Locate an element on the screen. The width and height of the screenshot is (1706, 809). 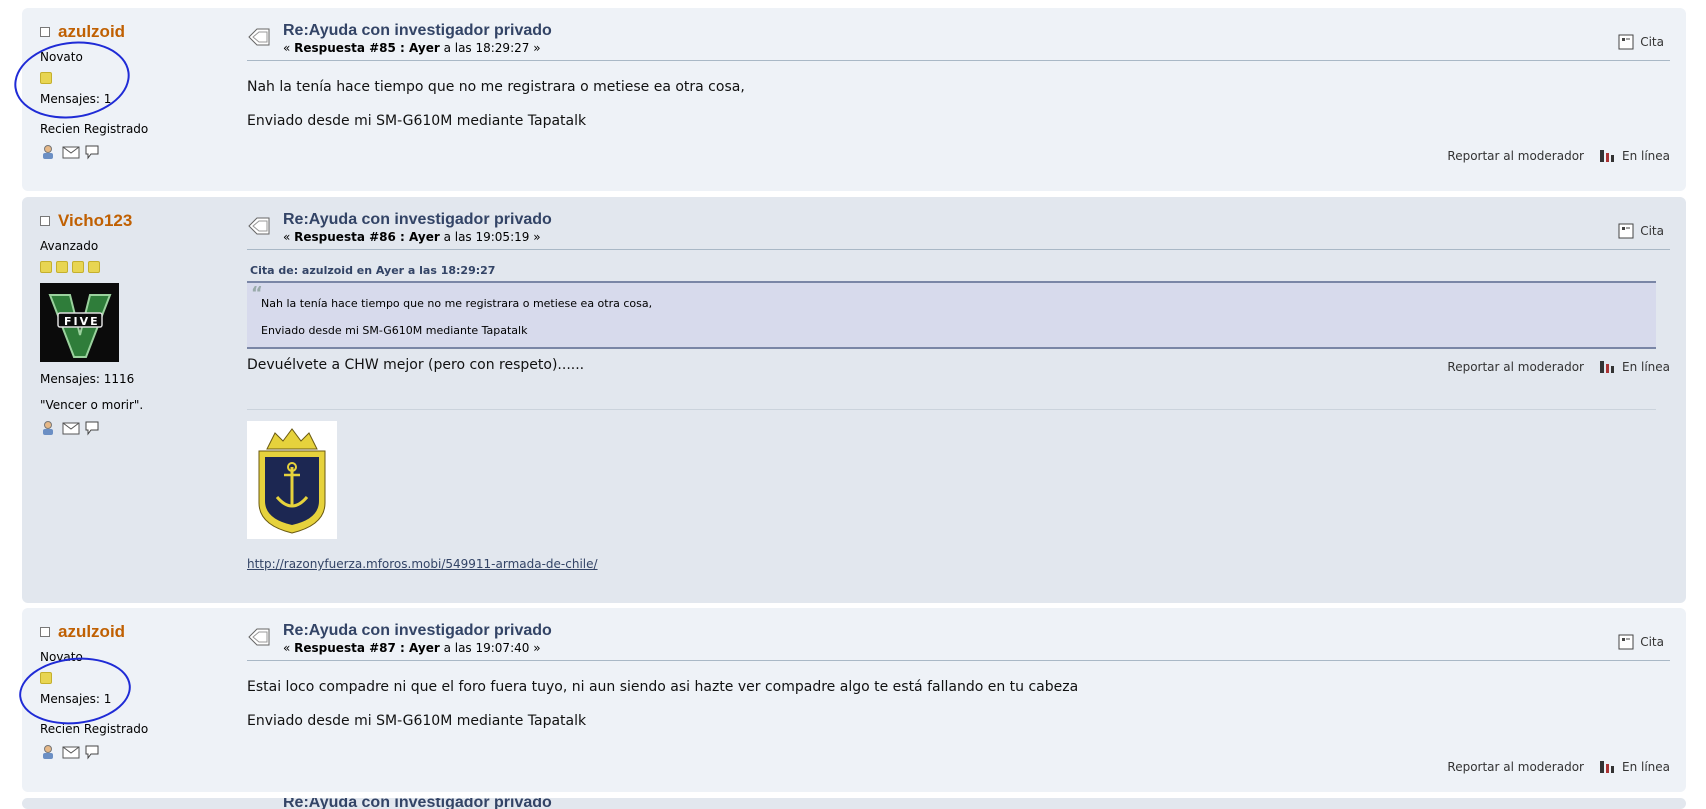
post-88: Re:Ayuda con investigador privado is located at coordinates (854, 803).